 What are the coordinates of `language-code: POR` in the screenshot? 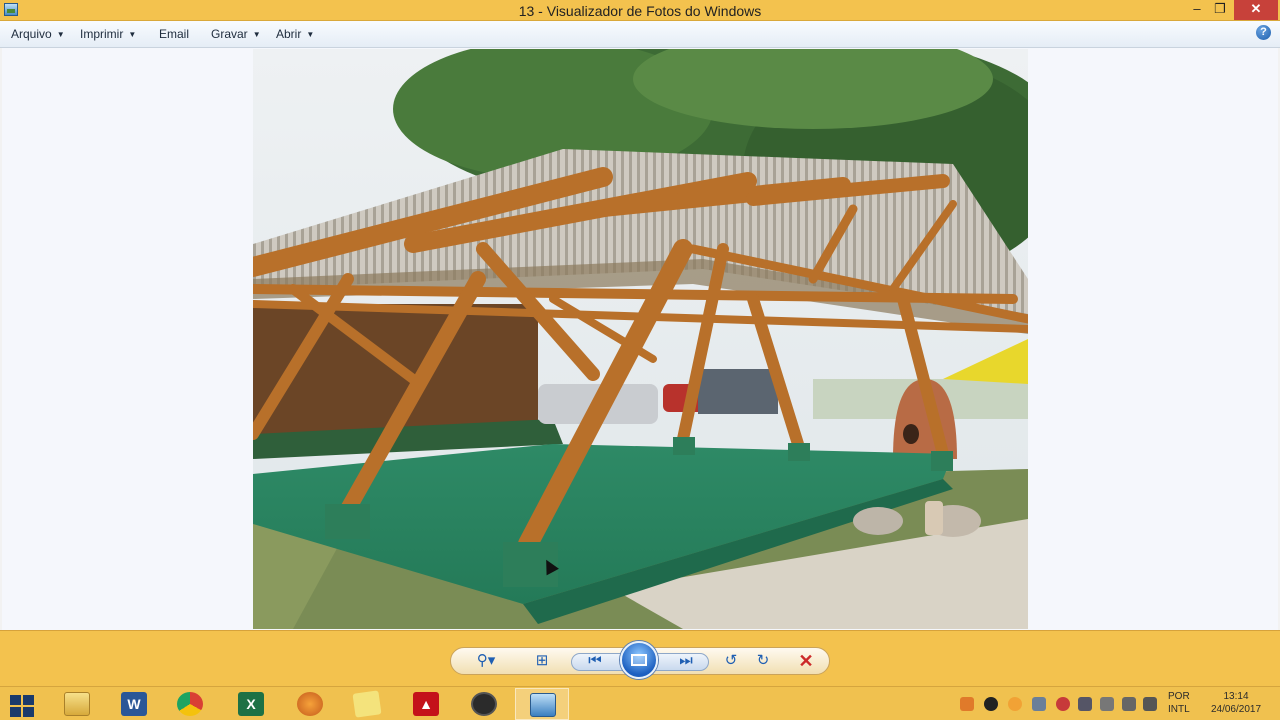 It's located at (1179, 696).